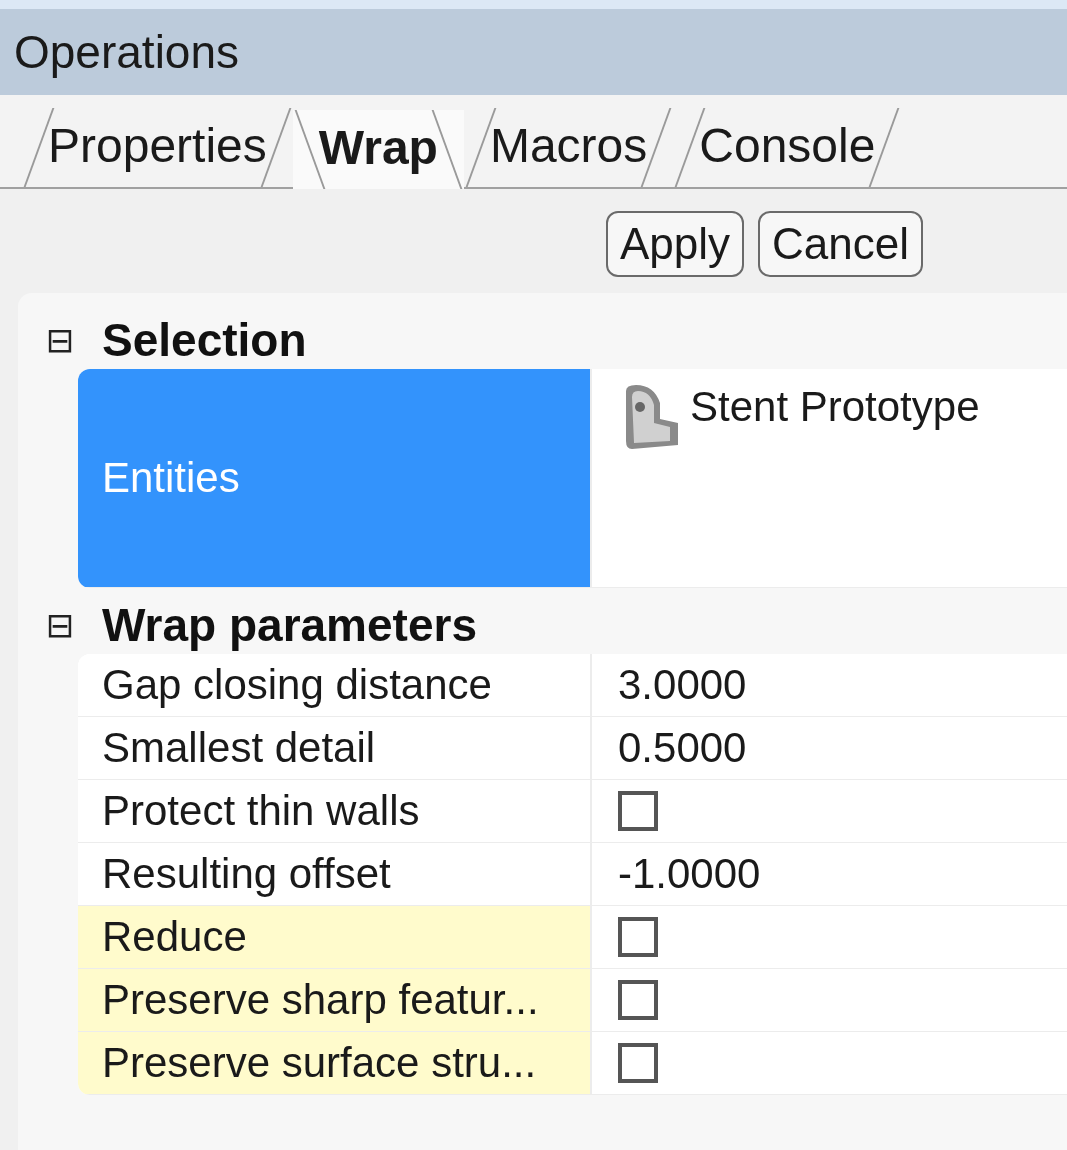 The image size is (1067, 1150). What do you see at coordinates (568, 147) in the screenshot?
I see `tab: Macros` at bounding box center [568, 147].